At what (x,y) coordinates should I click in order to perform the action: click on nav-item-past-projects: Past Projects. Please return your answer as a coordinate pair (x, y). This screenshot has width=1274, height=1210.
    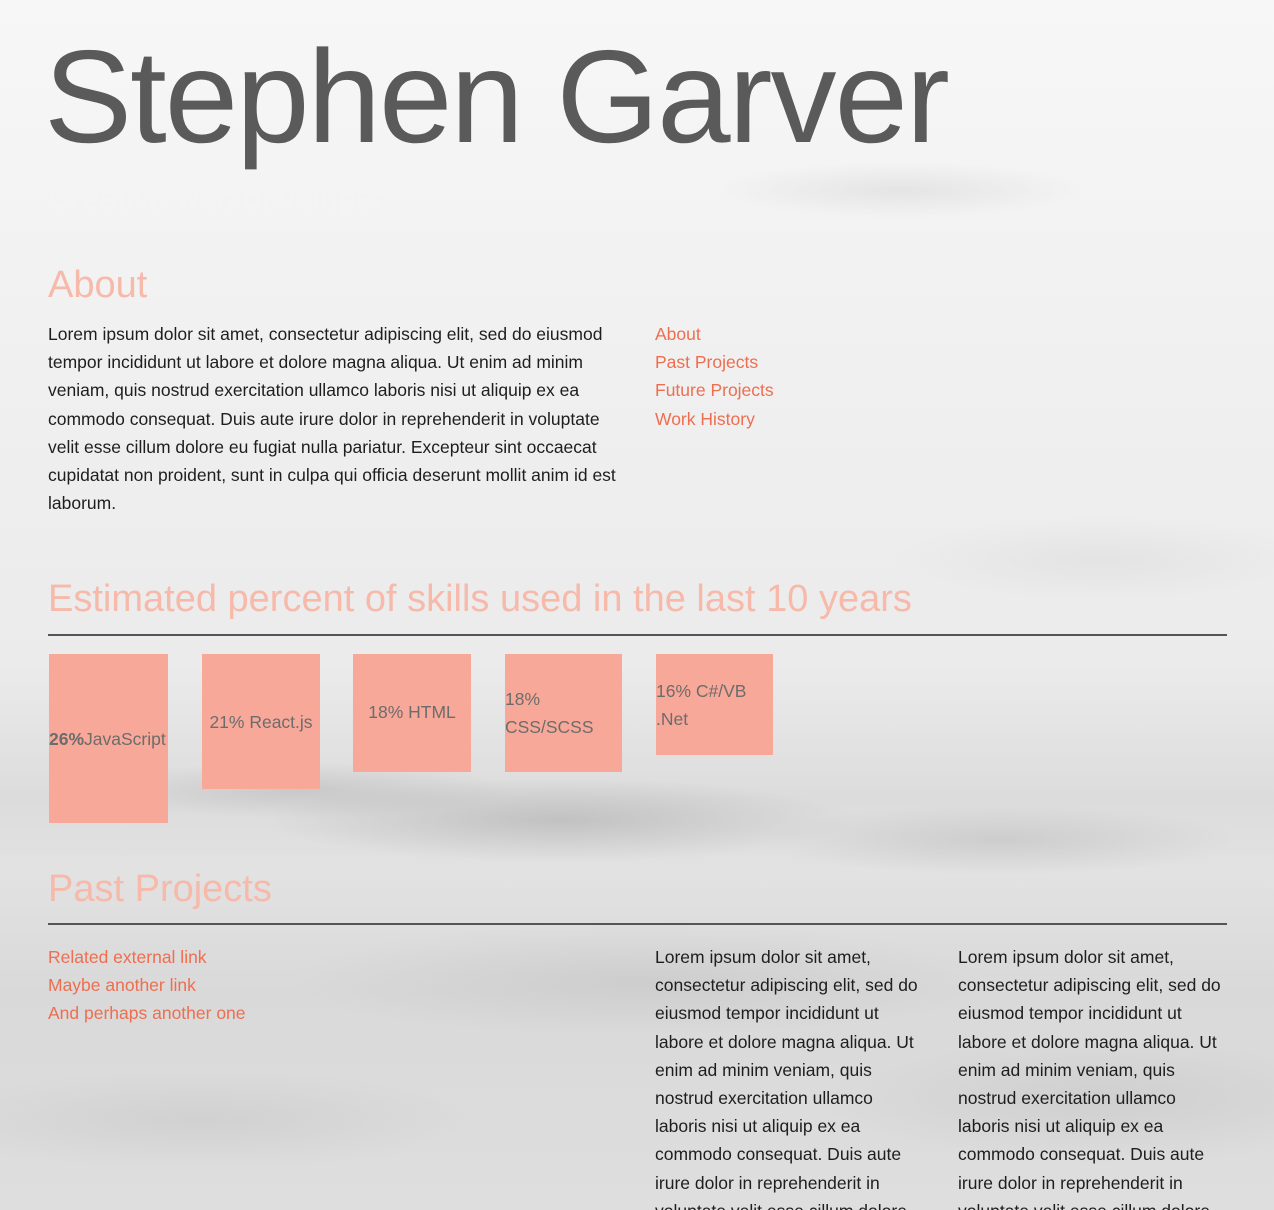
    Looking at the image, I should click on (714, 362).